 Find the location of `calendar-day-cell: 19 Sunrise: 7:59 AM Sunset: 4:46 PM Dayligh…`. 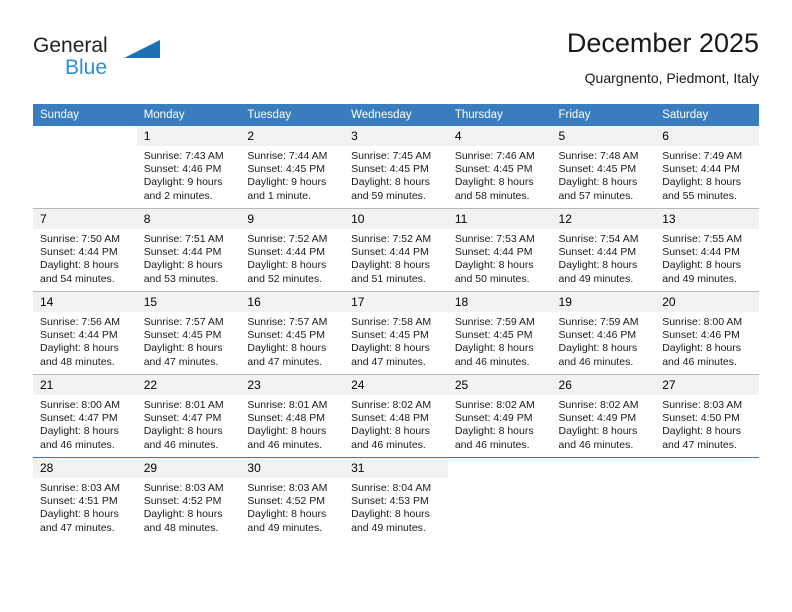

calendar-day-cell: 19 Sunrise: 7:59 AM Sunset: 4:46 PM Dayligh… is located at coordinates (603, 333).